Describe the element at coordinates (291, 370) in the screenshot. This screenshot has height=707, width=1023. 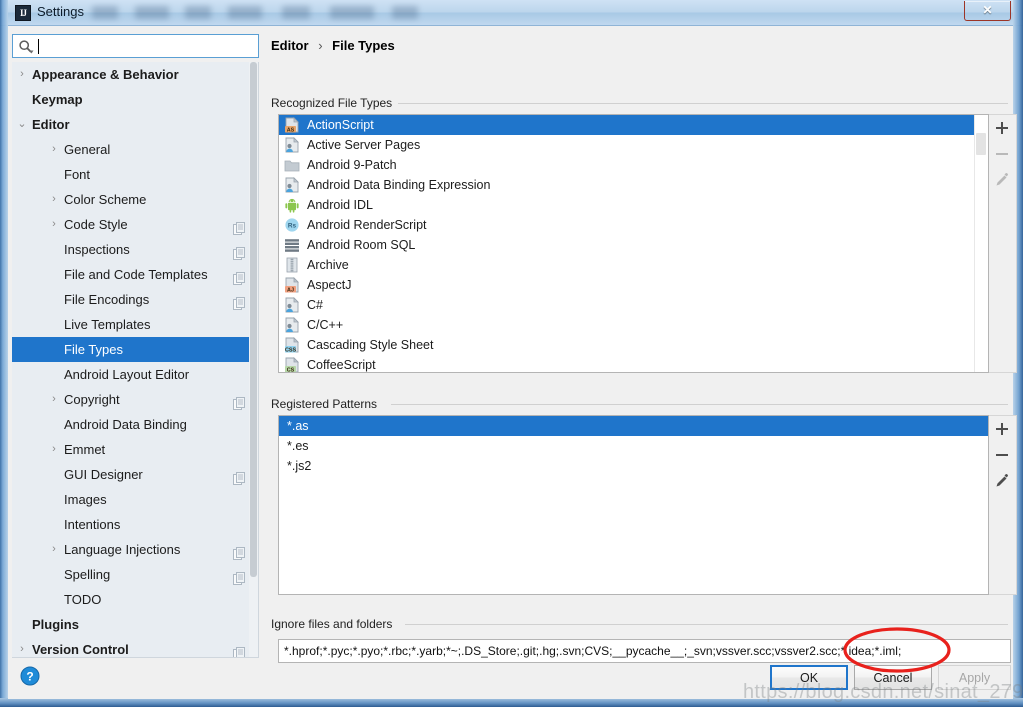
I see `svg-text: CS` at that location.